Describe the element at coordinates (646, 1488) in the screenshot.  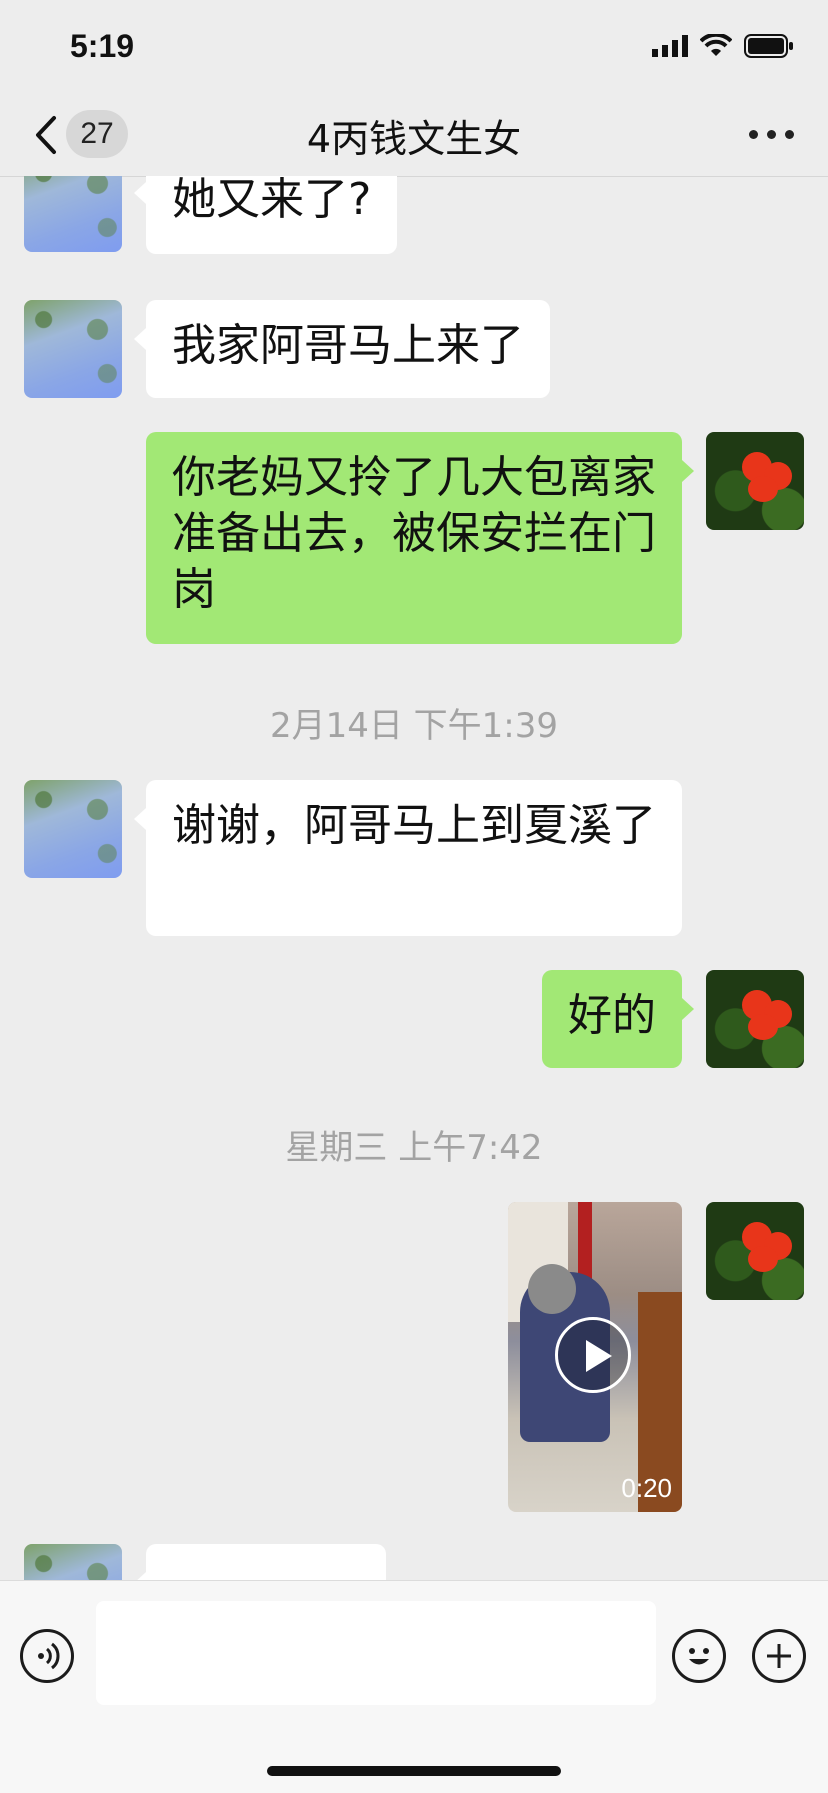
I see `video-duration: 0:20` at that location.